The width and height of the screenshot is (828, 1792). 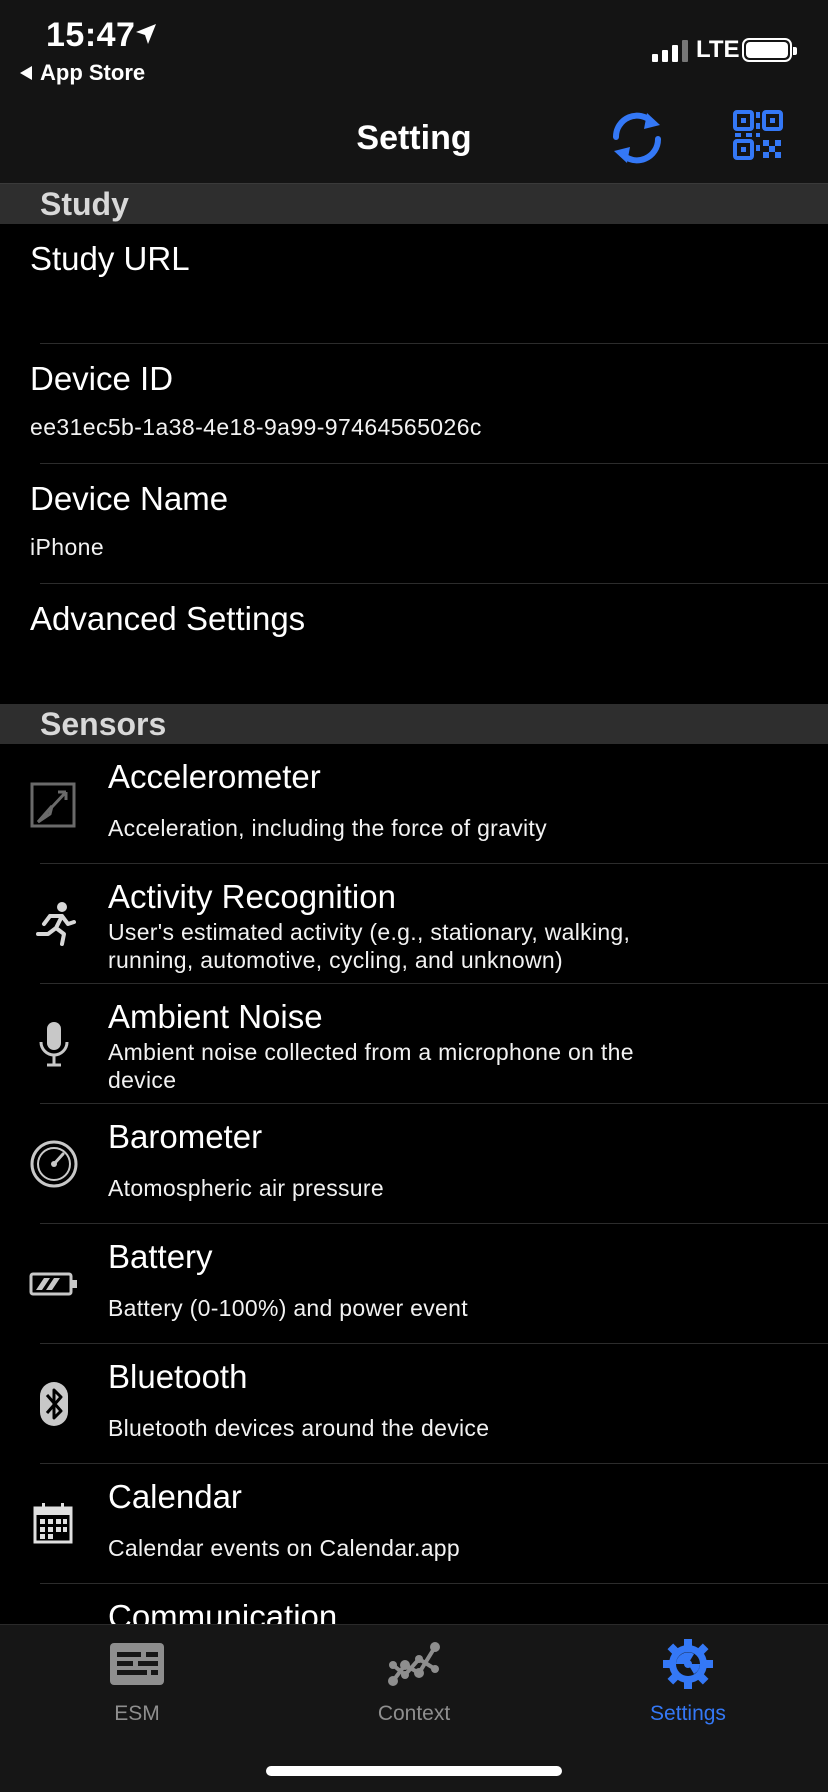 I want to click on back-triangle-icon, so click(x=26, y=73).